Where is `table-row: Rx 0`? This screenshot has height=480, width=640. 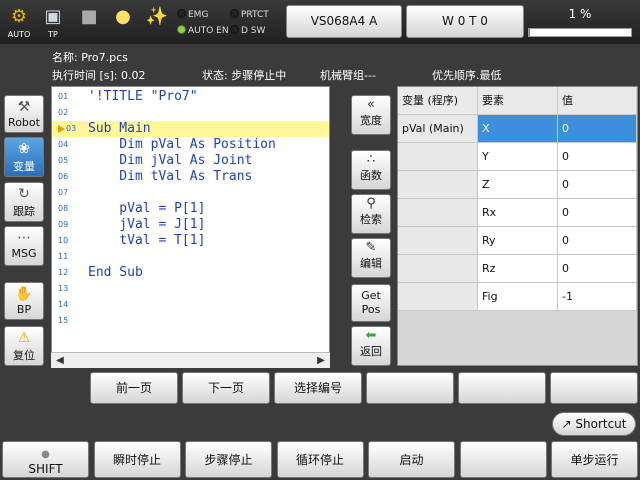
table-row: Rx 0 is located at coordinates (517, 213).